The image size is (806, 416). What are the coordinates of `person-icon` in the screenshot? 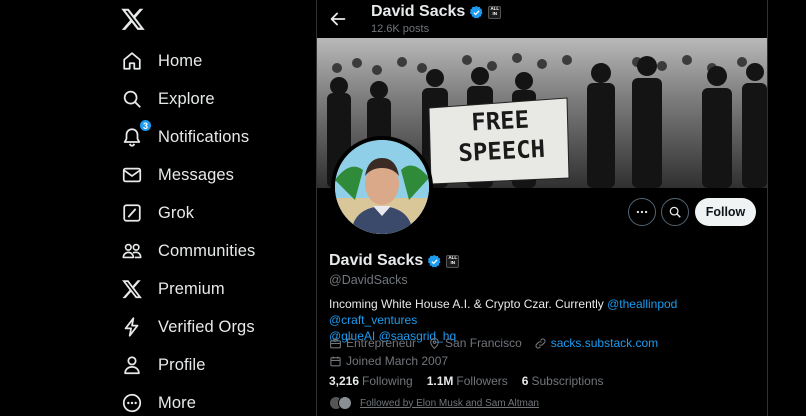 It's located at (132, 365).